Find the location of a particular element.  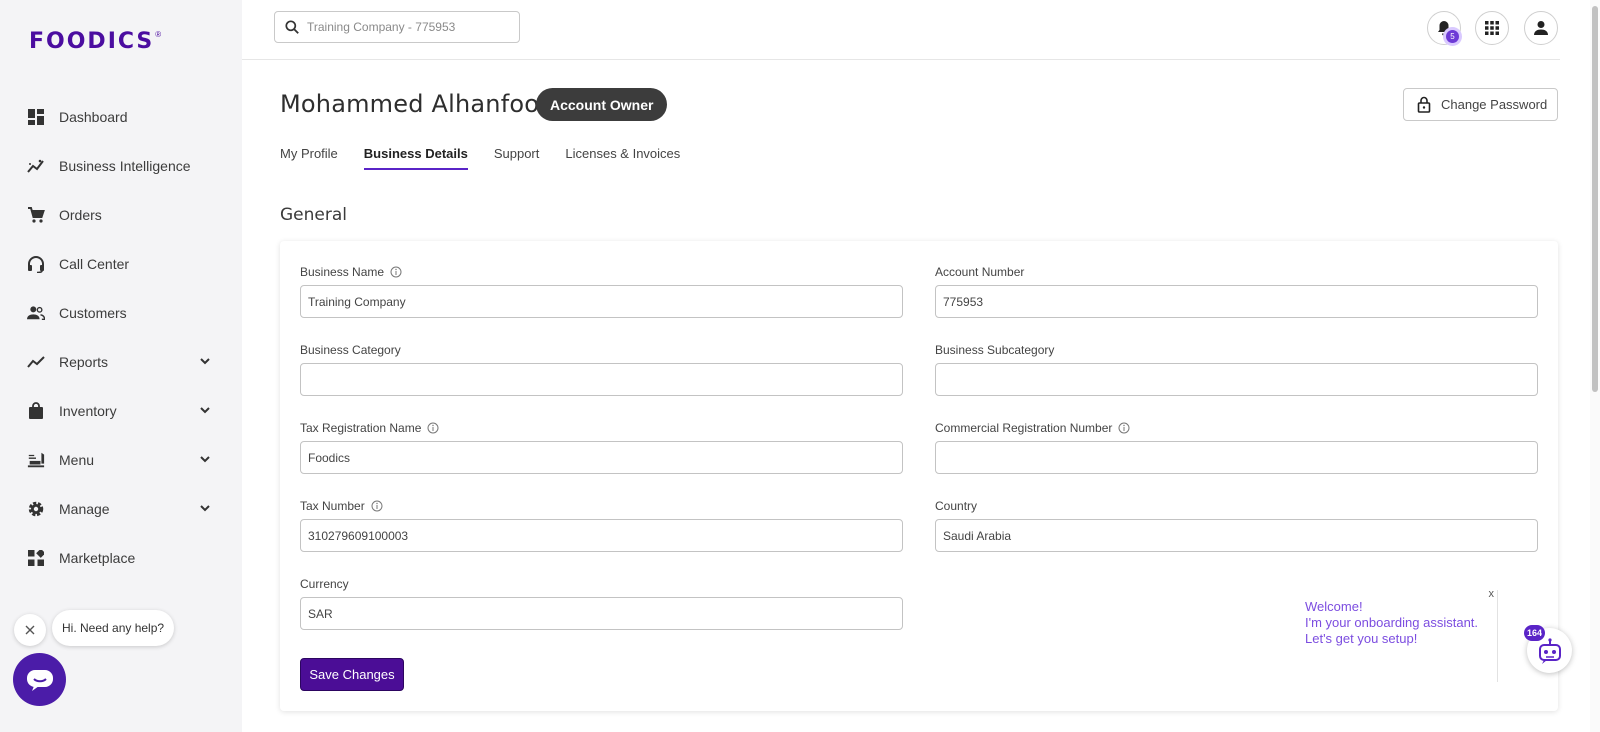

trending-icon is located at coordinates (36, 362).